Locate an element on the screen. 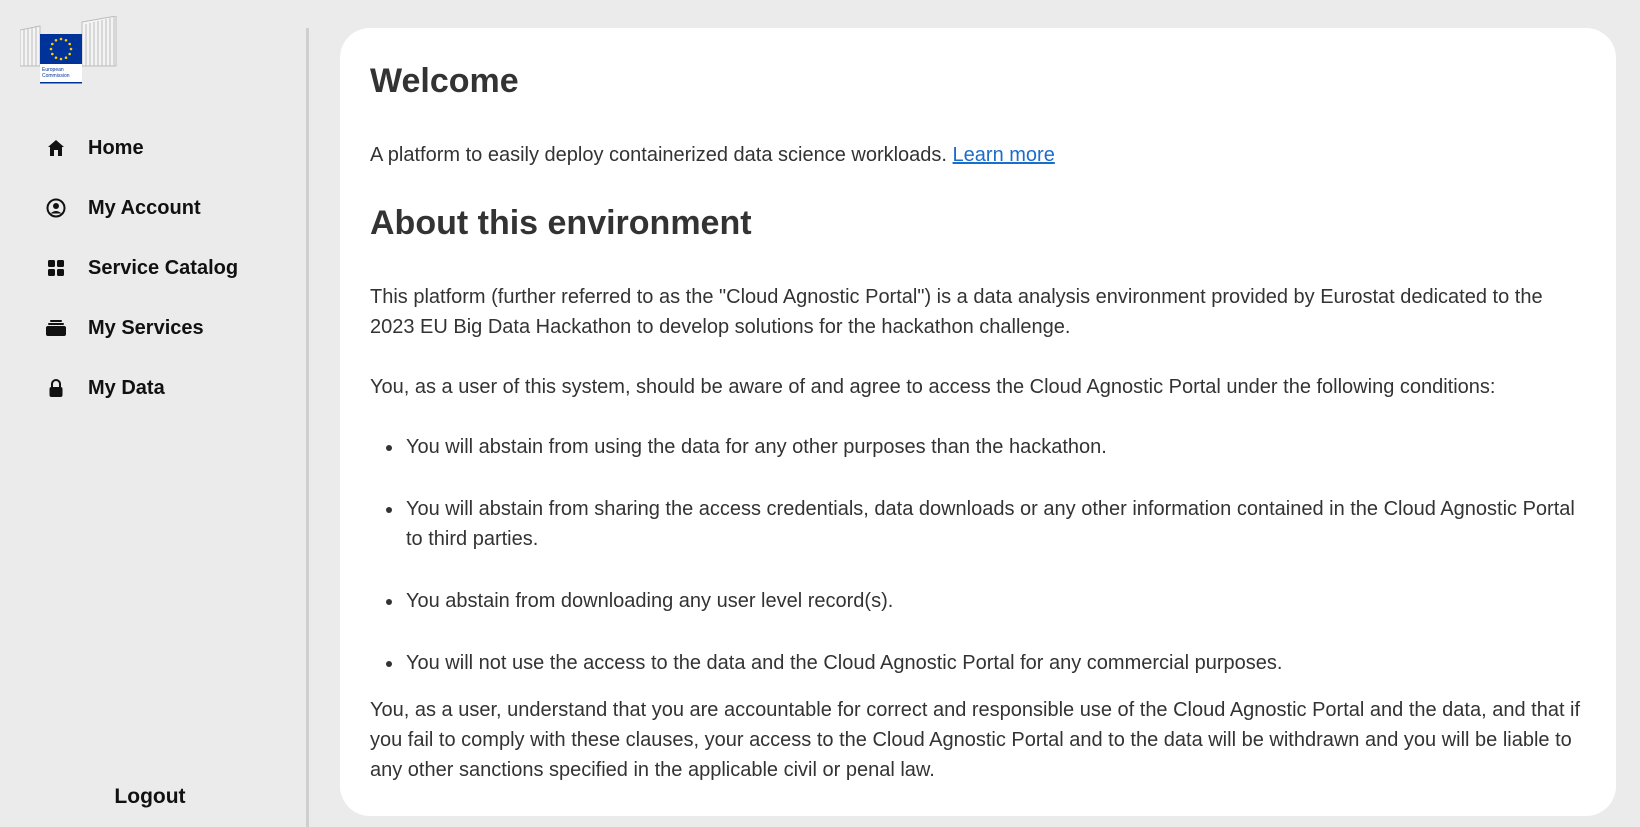 The height and width of the screenshot is (827, 1640). sidebar-divider is located at coordinates (307, 427).